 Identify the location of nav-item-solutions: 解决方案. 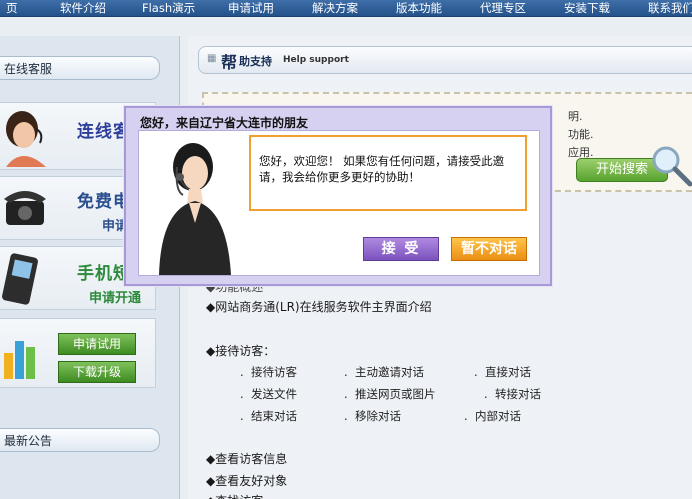
(335, 8).